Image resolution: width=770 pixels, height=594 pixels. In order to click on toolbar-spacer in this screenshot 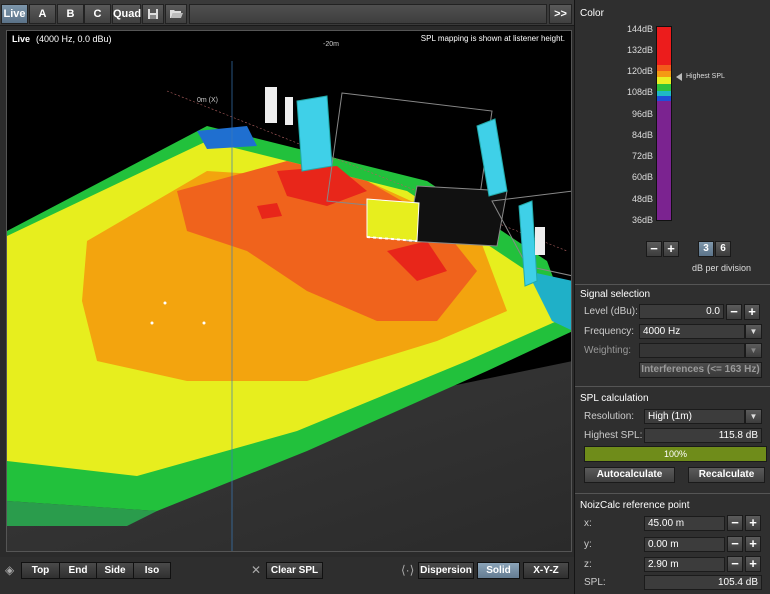, I will do `click(368, 14)`.